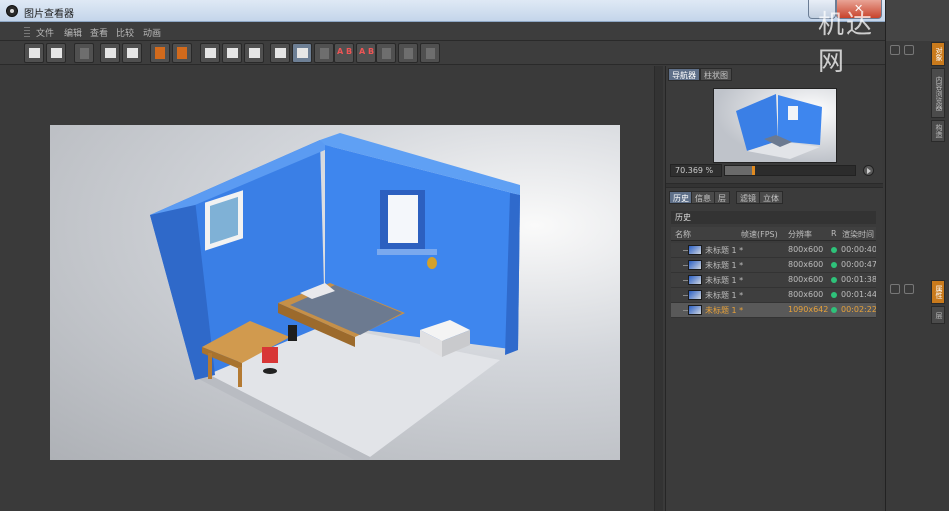 The width and height of the screenshot is (949, 511). Describe the element at coordinates (895, 50) in the screenshot. I see `home-icon` at that location.